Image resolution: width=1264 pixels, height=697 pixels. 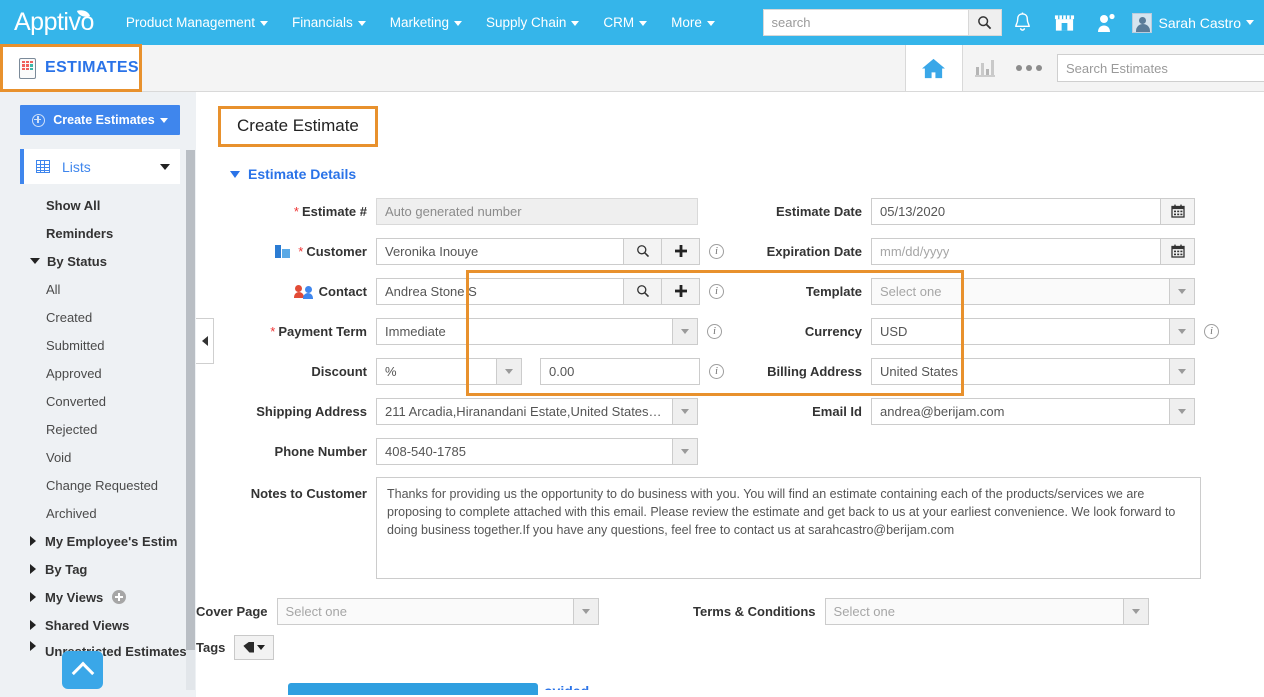 I want to click on home-button, so click(x=933, y=68).